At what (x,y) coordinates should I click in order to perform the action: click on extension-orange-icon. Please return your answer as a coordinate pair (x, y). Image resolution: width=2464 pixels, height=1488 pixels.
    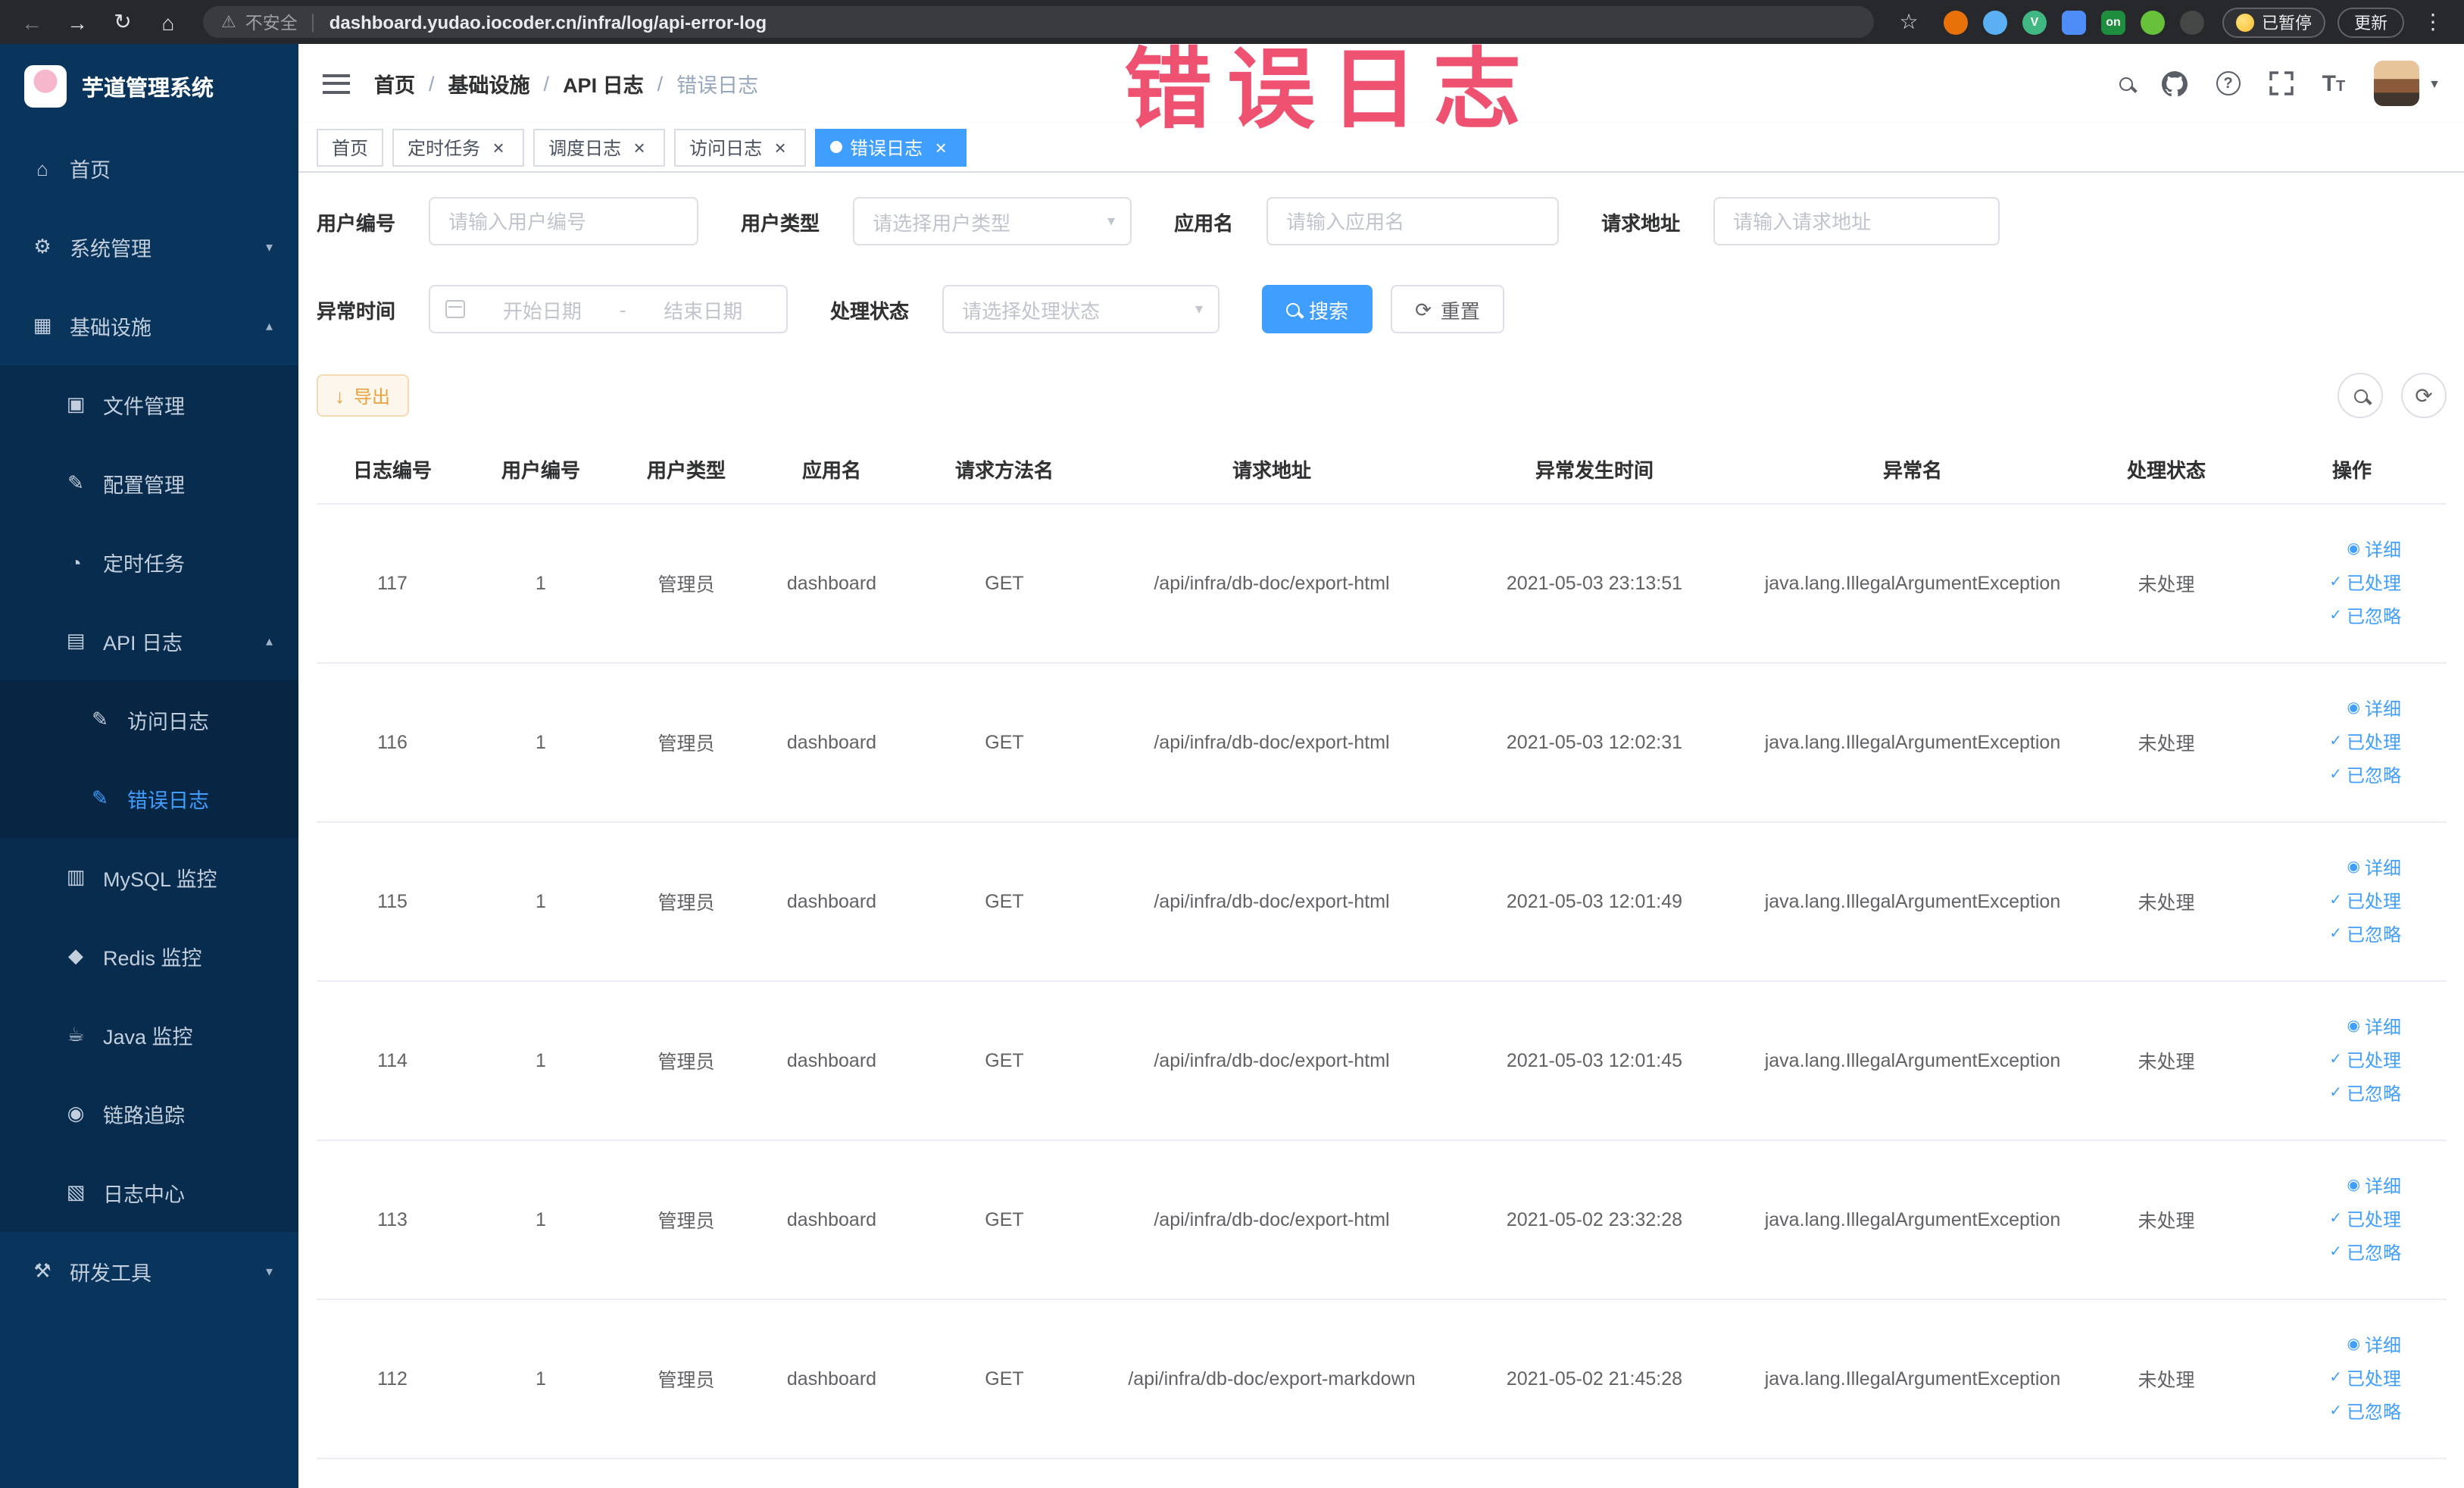
    Looking at the image, I should click on (1956, 22).